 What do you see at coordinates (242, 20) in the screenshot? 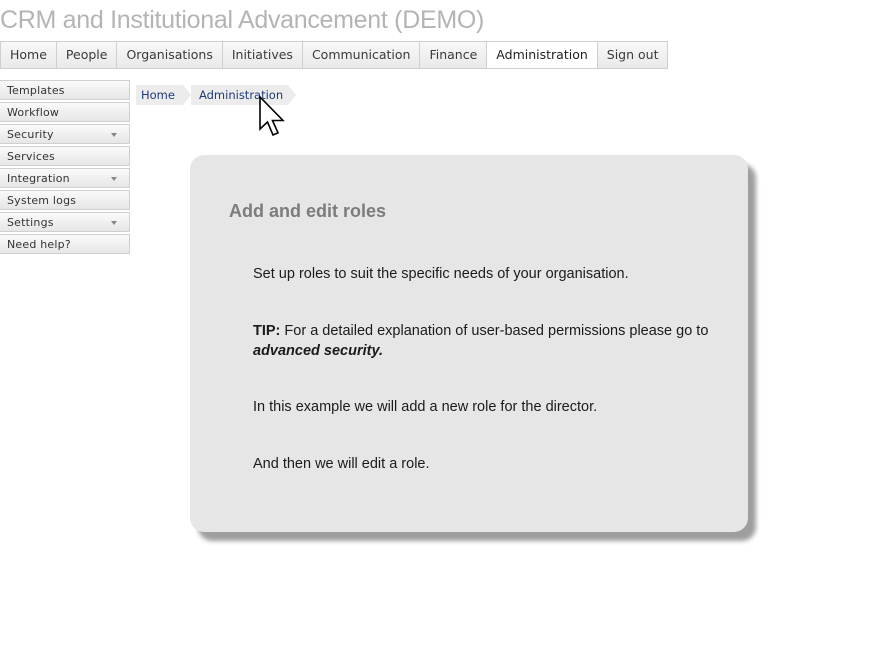
I see `app-title: CRM and Institutional Advancement (DEMO)` at bounding box center [242, 20].